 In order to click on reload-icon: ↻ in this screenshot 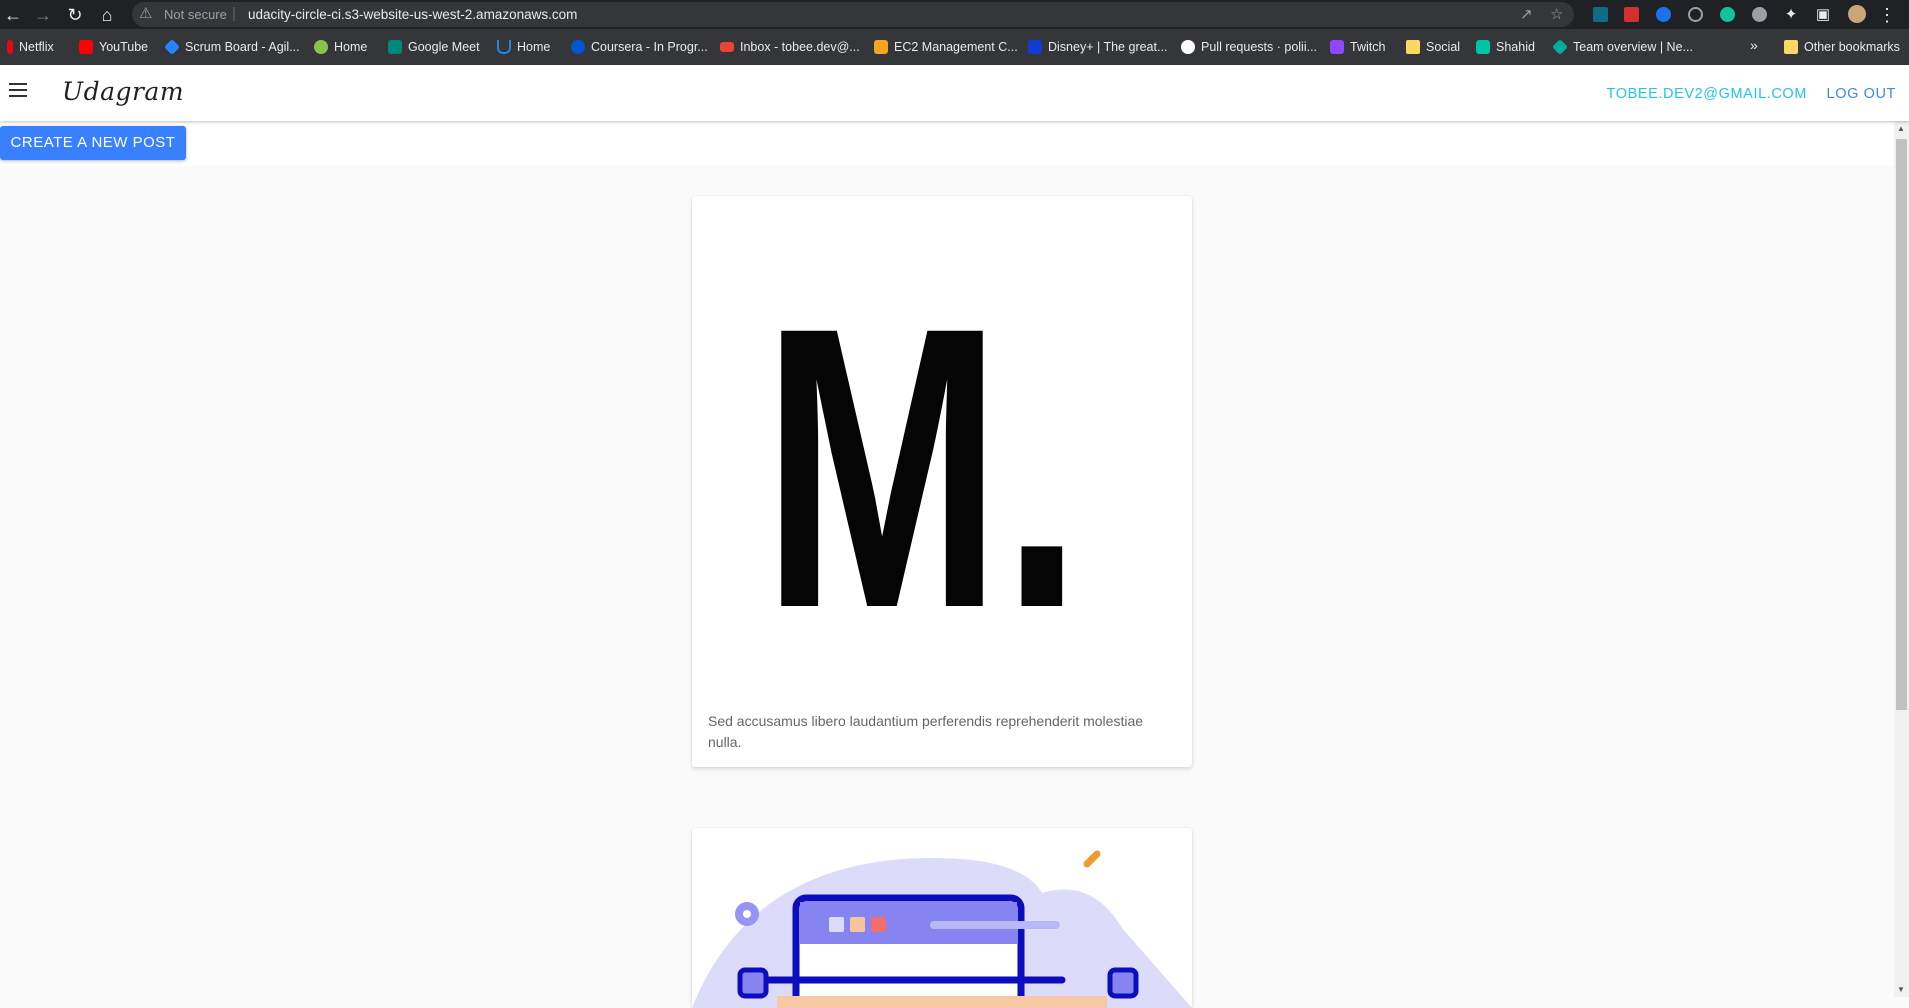, I will do `click(75, 15)`.